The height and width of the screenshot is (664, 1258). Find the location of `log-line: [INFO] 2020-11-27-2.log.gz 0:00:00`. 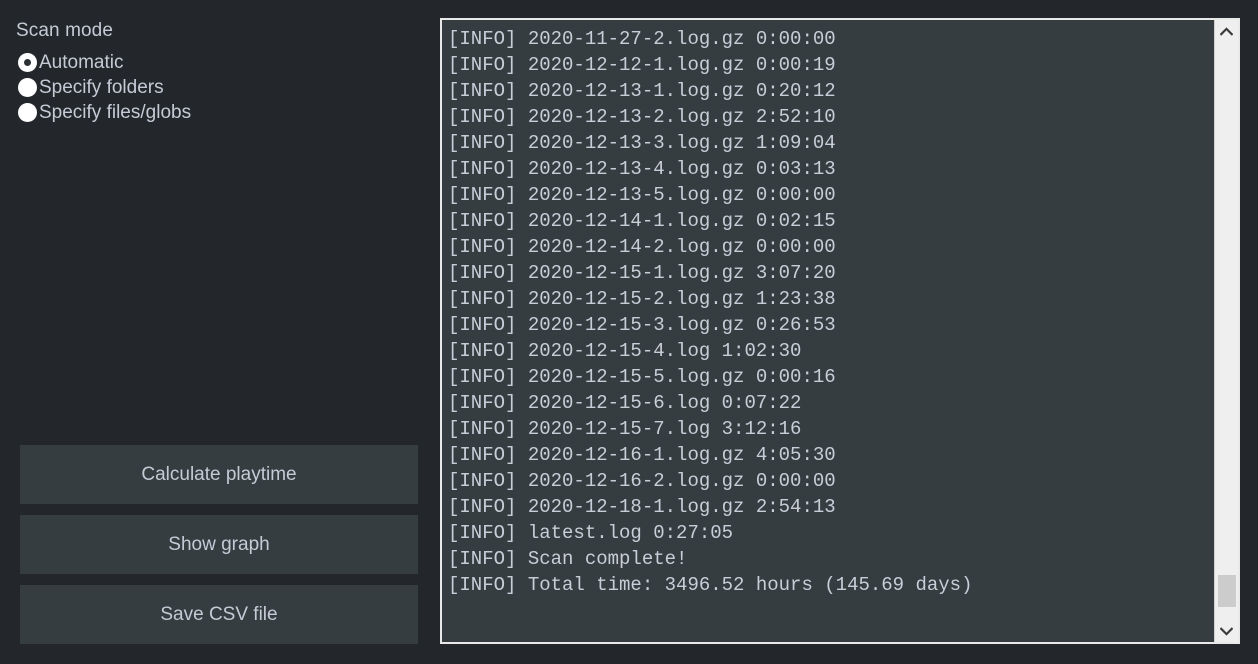

log-line: [INFO] 2020-11-27-2.log.gz 0:00:00 is located at coordinates (642, 39).